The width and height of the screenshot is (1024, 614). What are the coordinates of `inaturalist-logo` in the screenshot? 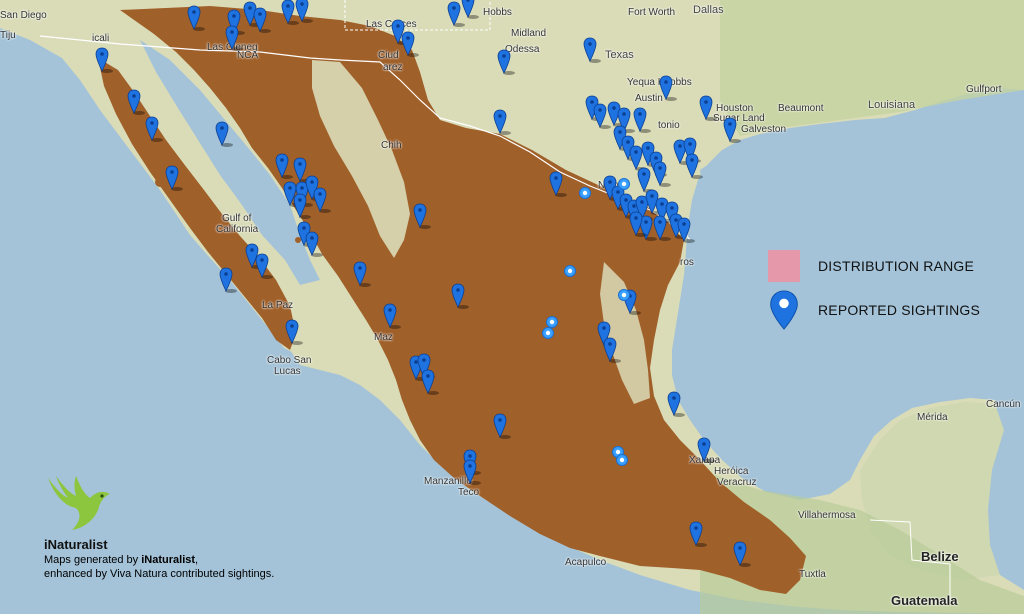 It's located at (80, 505).